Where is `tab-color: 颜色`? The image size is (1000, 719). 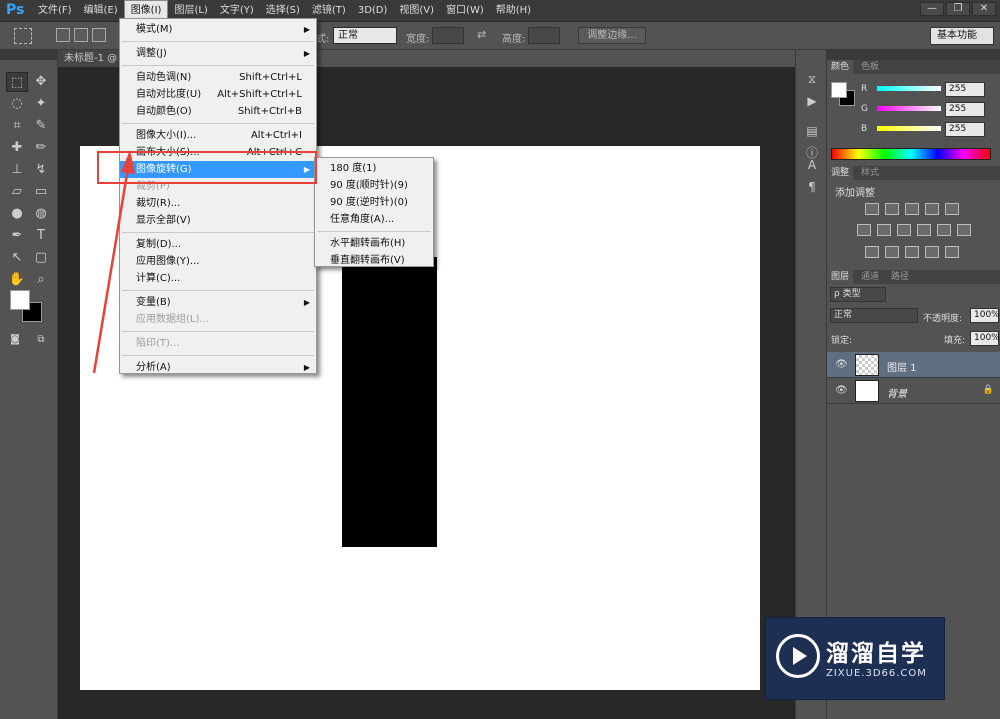
tab-color: 颜色 is located at coordinates (840, 67).